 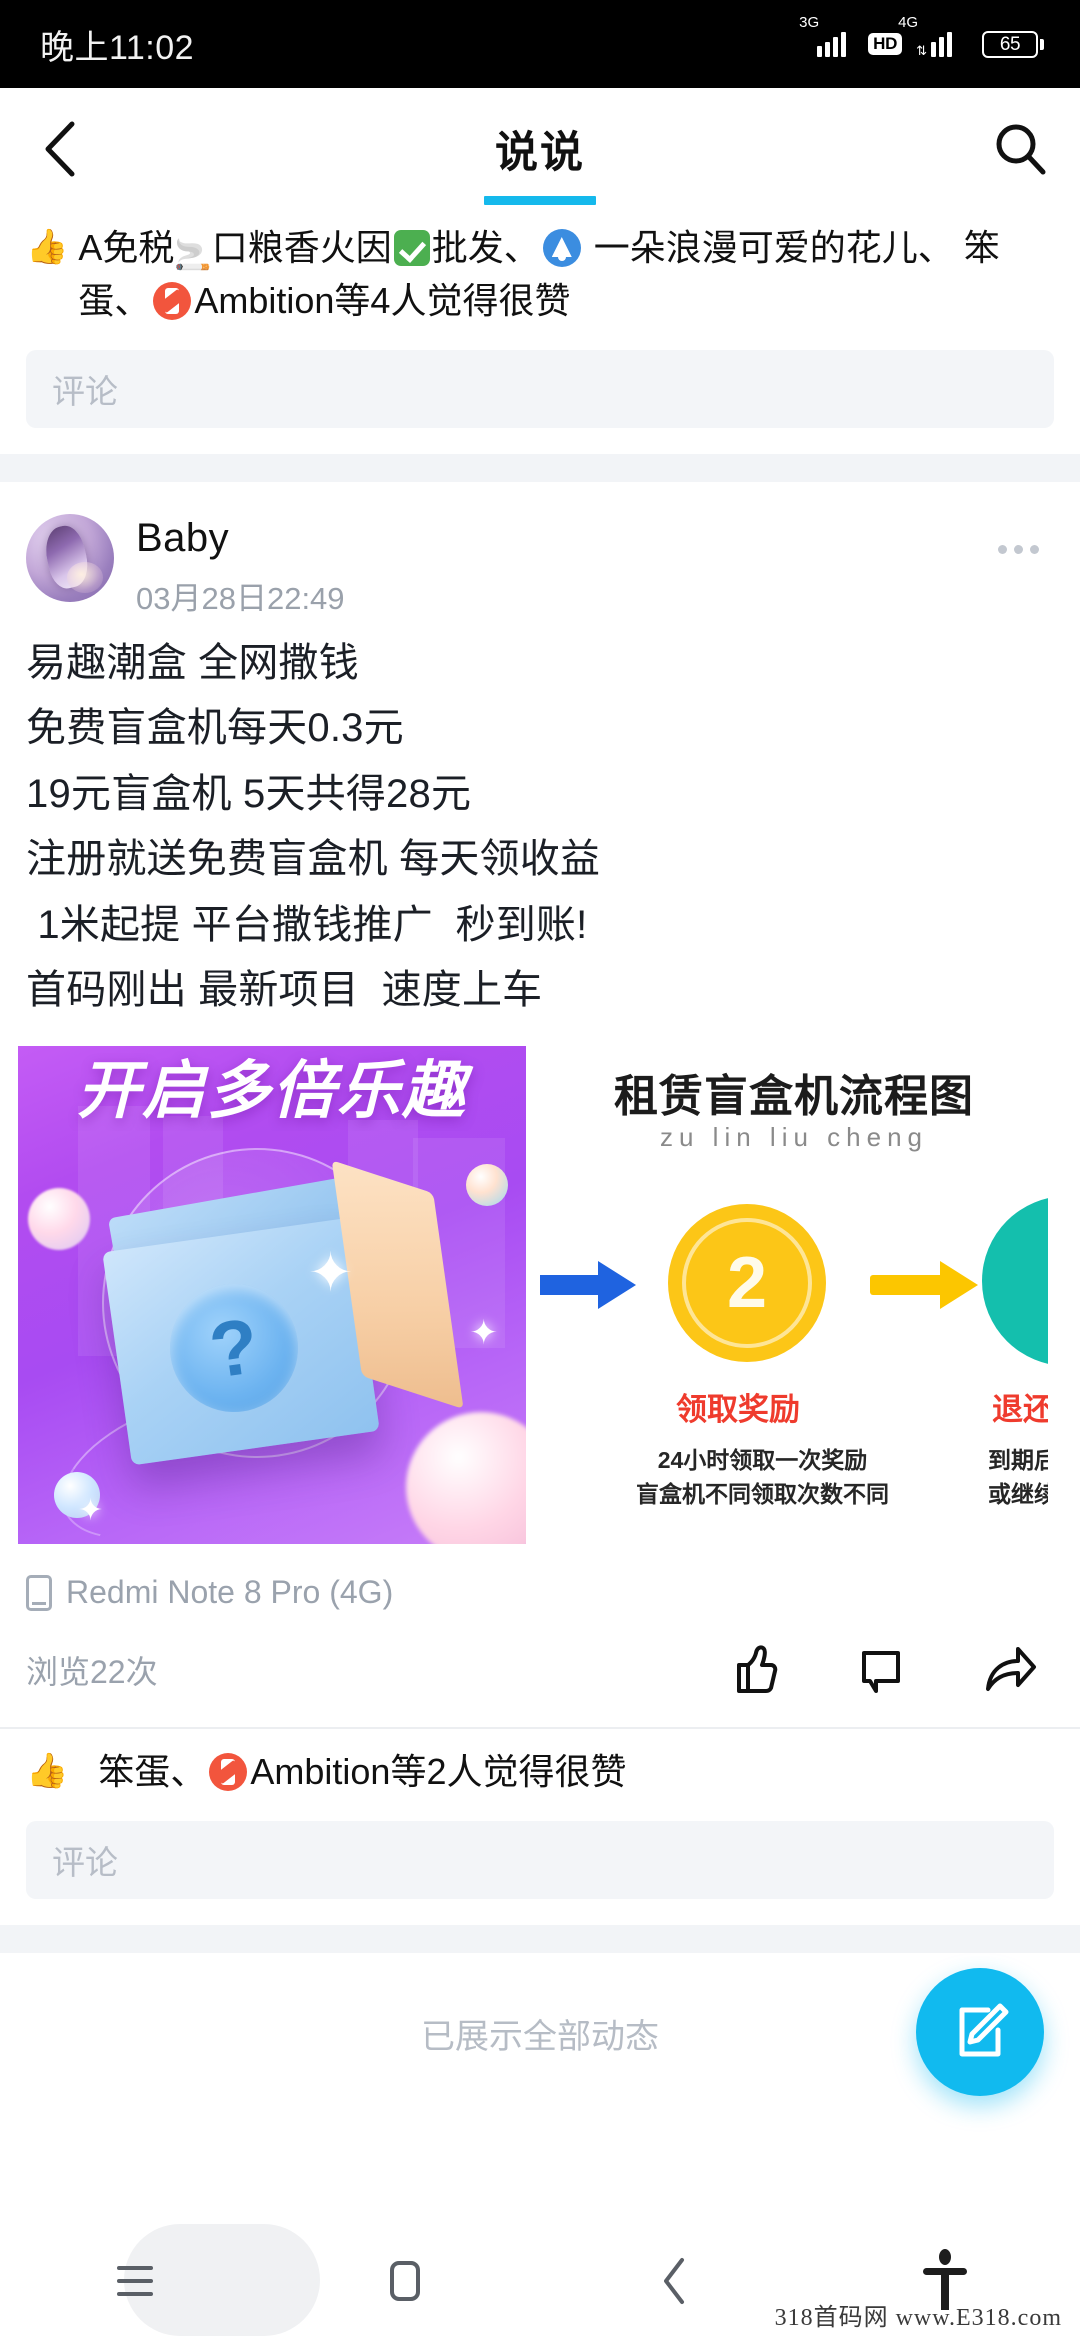 What do you see at coordinates (59, 1219) in the screenshot?
I see `decor-orb` at bounding box center [59, 1219].